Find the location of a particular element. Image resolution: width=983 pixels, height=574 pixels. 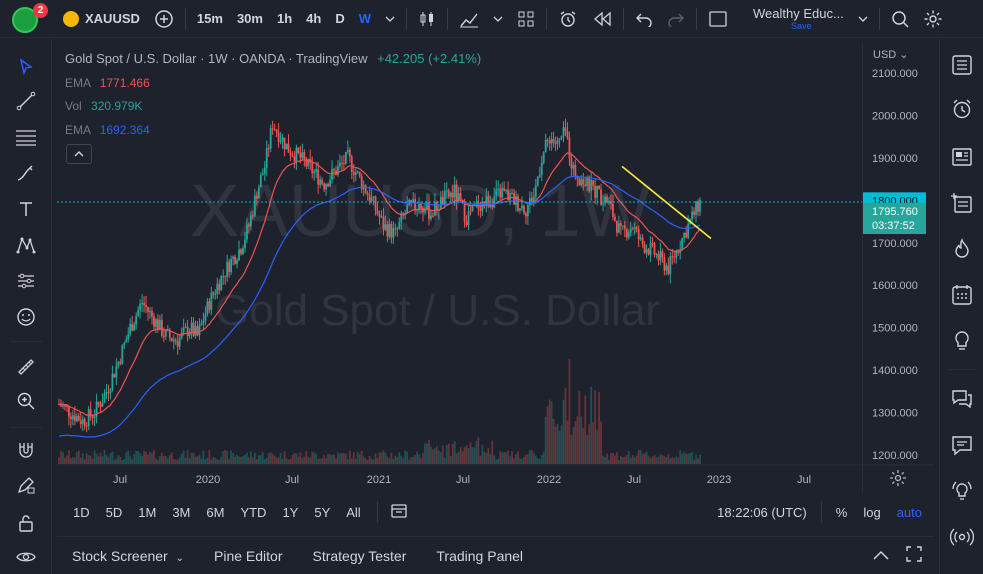

auto-scale-toggle: auto is located at coordinates (909, 512).